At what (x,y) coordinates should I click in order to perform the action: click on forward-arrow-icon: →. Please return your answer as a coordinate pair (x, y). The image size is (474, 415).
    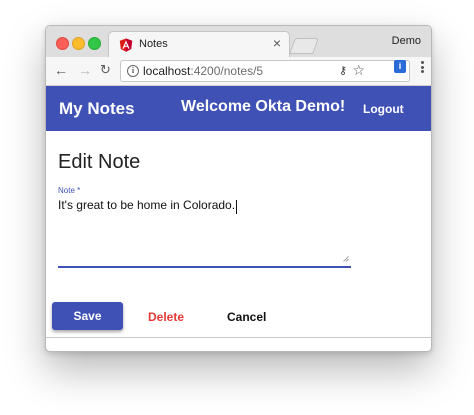
    Looking at the image, I should click on (85, 70).